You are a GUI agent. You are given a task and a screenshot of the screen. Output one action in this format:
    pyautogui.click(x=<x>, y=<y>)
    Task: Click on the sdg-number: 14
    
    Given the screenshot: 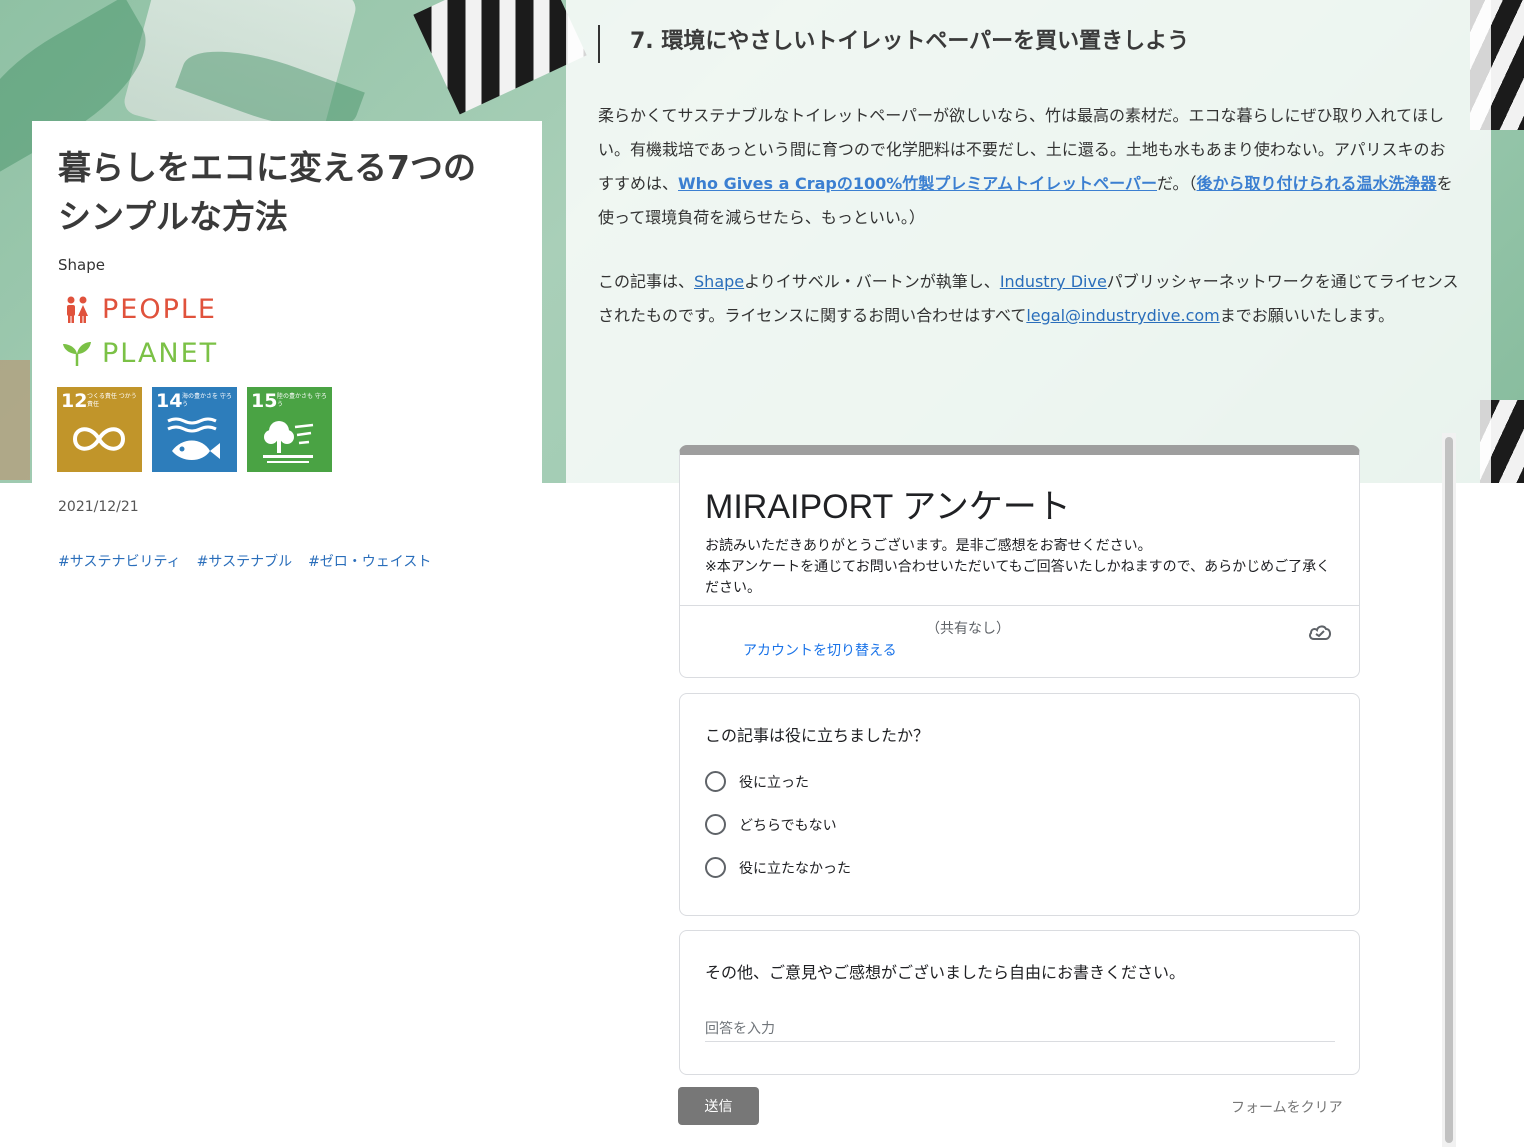 What is the action you would take?
    pyautogui.click(x=169, y=401)
    